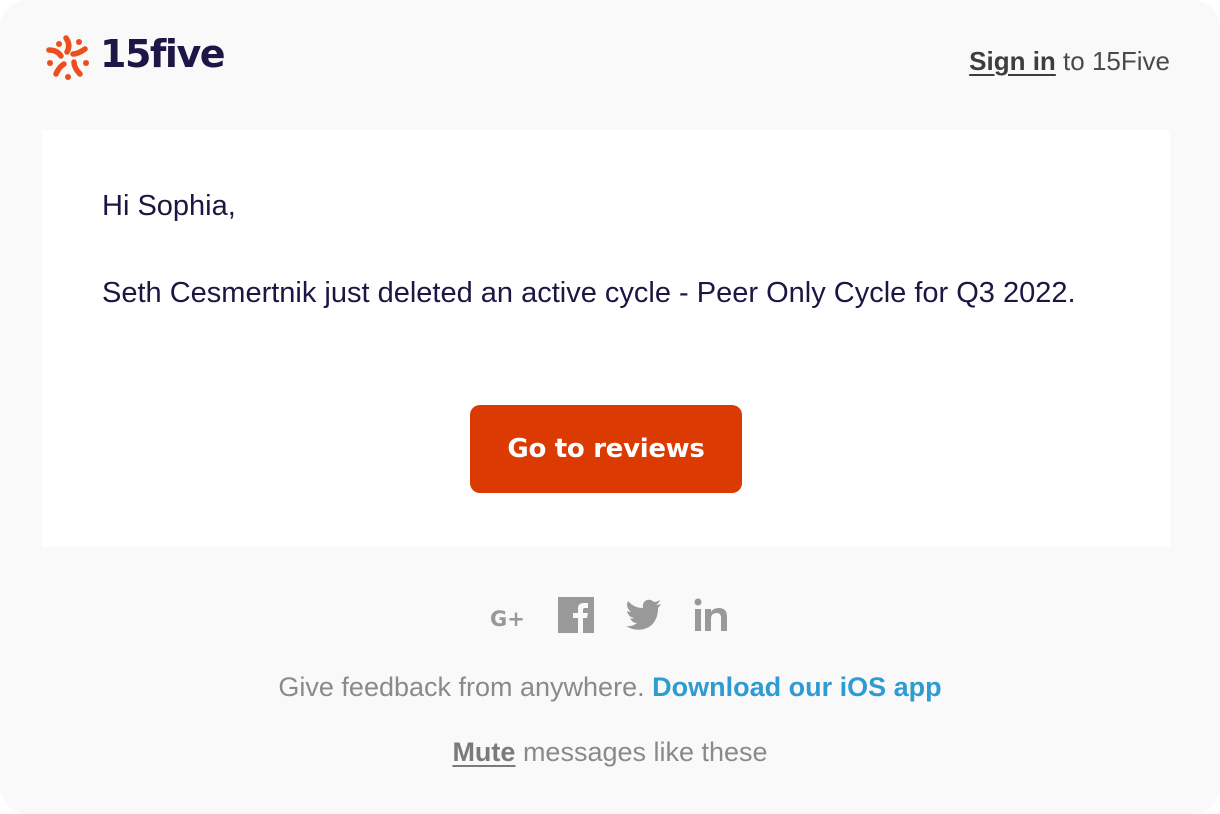 This screenshot has height=814, width=1220. I want to click on email-header: 15five Sign in to 15Five, so click(606, 60).